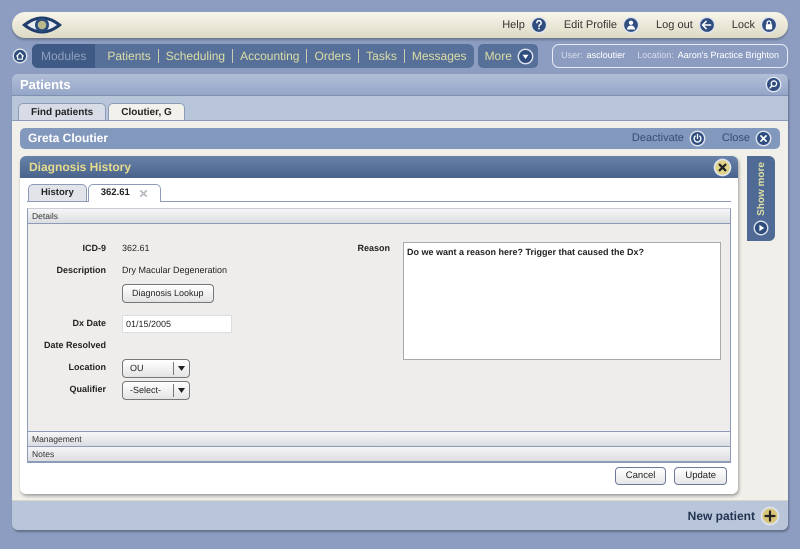  What do you see at coordinates (93, 248) in the screenshot?
I see `field-label: ICD-9` at bounding box center [93, 248].